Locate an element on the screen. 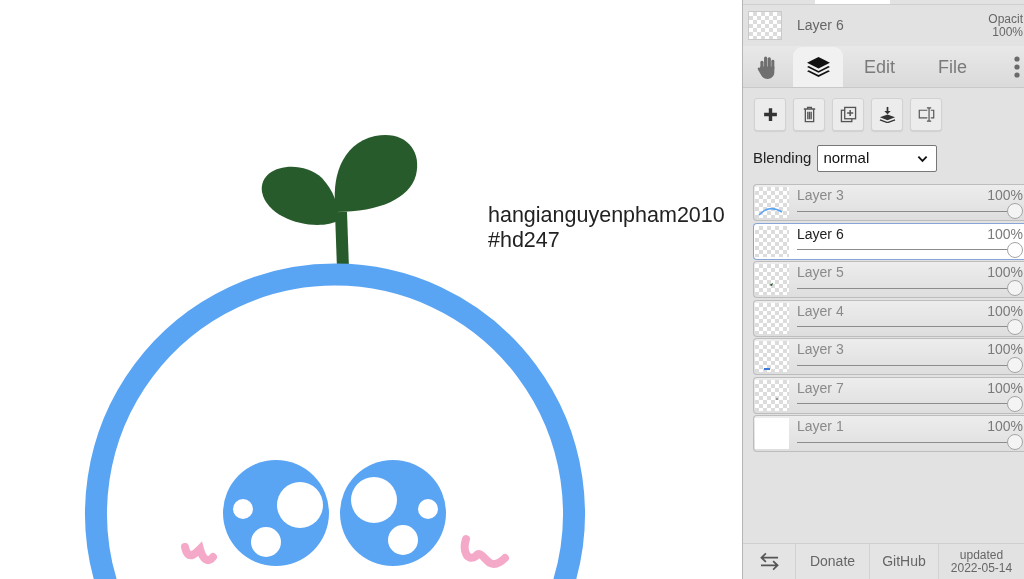 This screenshot has height=579, width=1024. layer-item: Layer 1 100% is located at coordinates (888, 433).